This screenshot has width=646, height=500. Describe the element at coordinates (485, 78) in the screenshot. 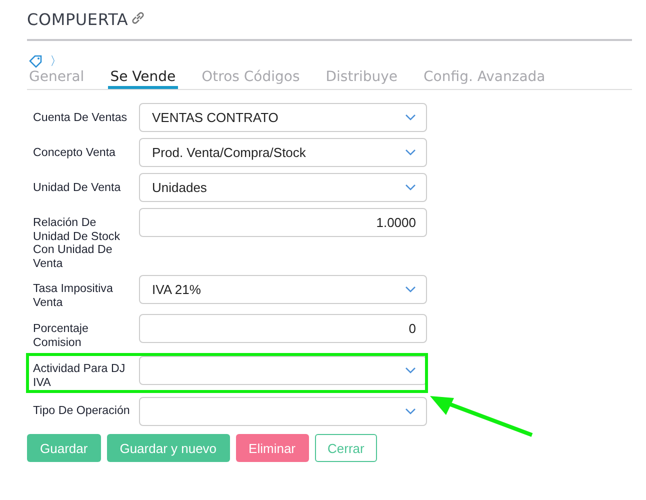

I see `tab: Config. Avanzada` at that location.